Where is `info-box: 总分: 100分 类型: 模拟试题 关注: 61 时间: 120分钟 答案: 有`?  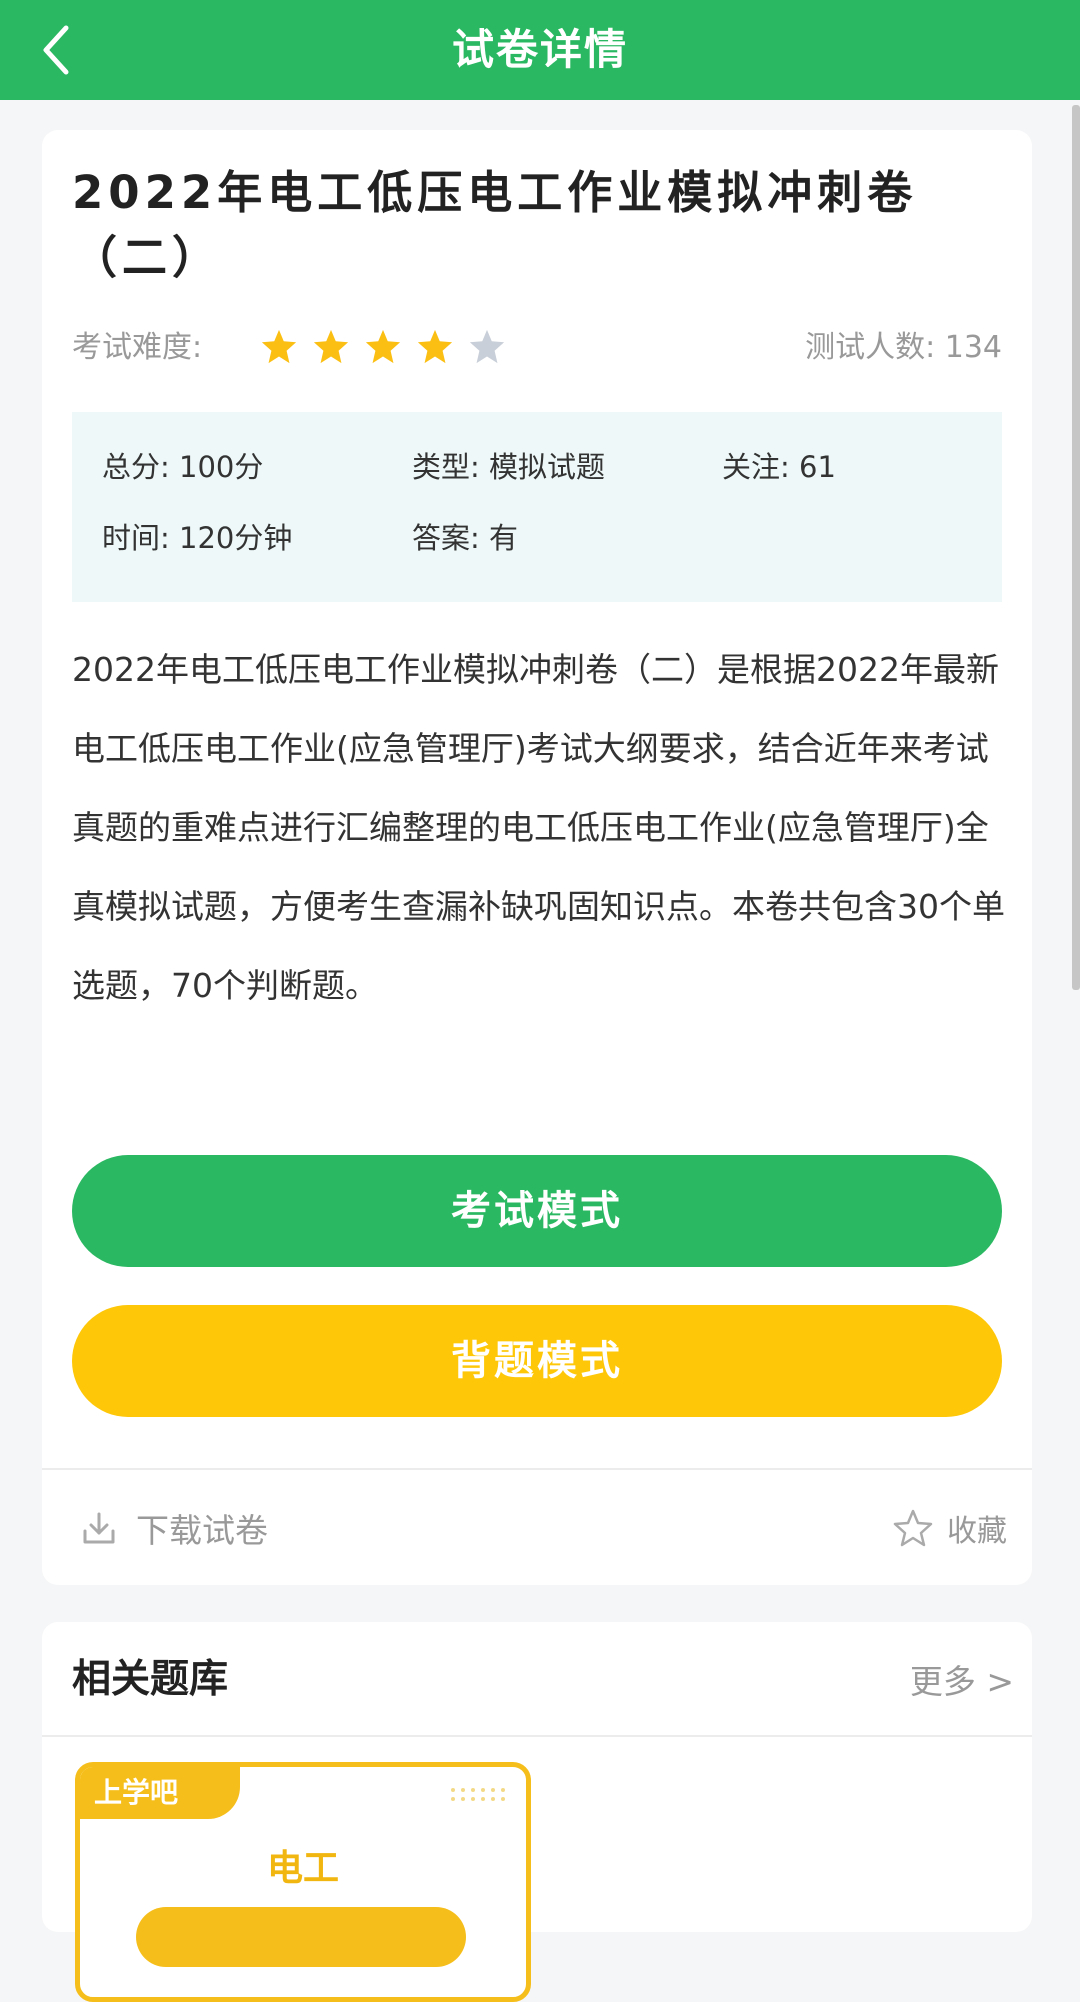
info-box: 总分: 100分 类型: 模拟试题 关注: 61 时间: 120分钟 答案: 有 is located at coordinates (537, 507).